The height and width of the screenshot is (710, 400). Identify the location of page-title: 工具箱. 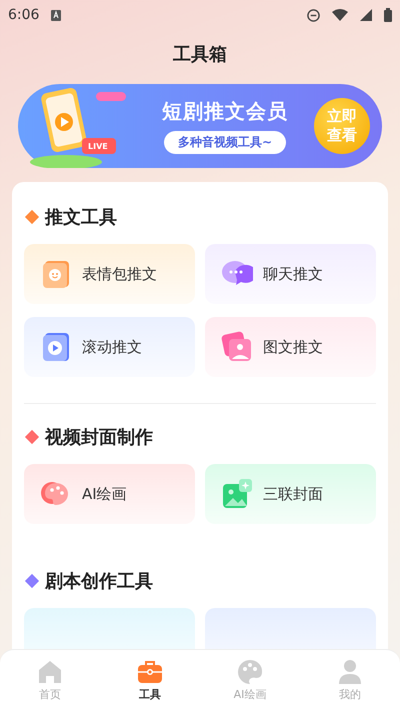
(200, 55).